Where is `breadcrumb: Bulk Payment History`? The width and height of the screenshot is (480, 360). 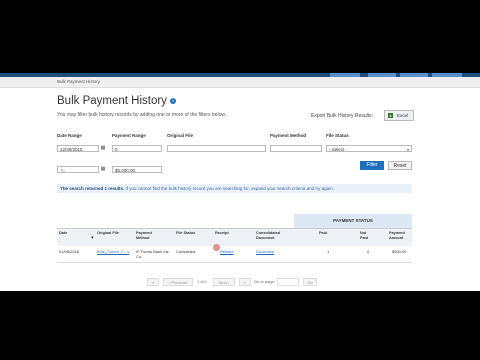
breadcrumb: Bulk Payment History is located at coordinates (78, 81).